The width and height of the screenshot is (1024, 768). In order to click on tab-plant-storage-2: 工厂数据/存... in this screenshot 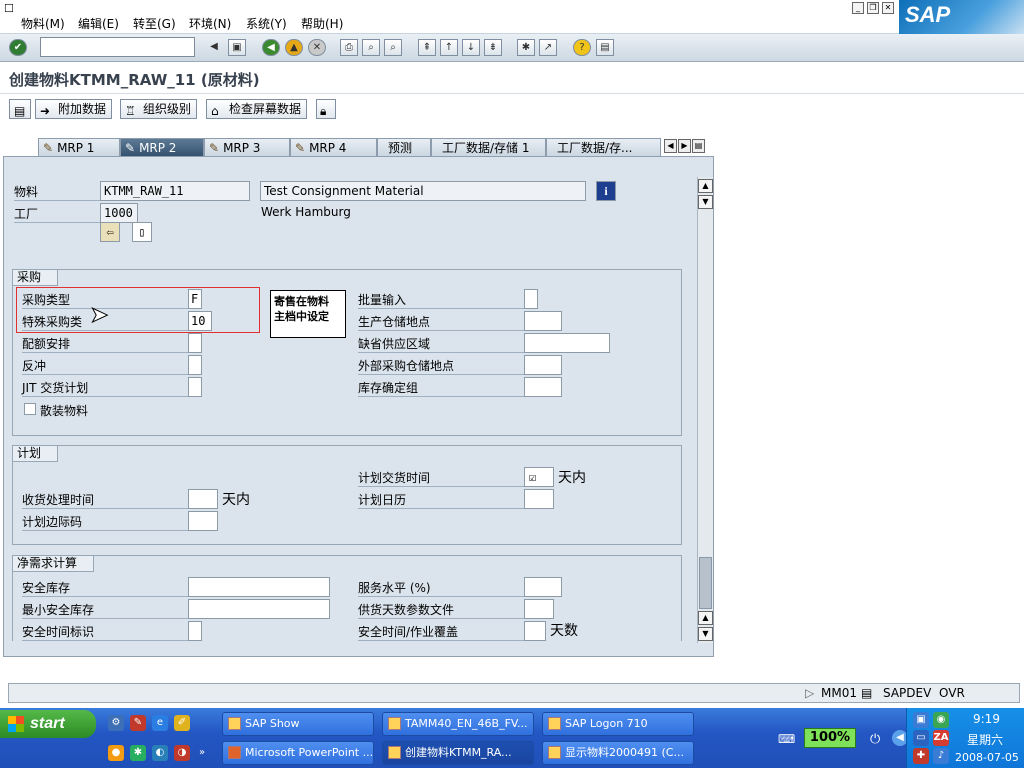, I will do `click(603, 148)`.